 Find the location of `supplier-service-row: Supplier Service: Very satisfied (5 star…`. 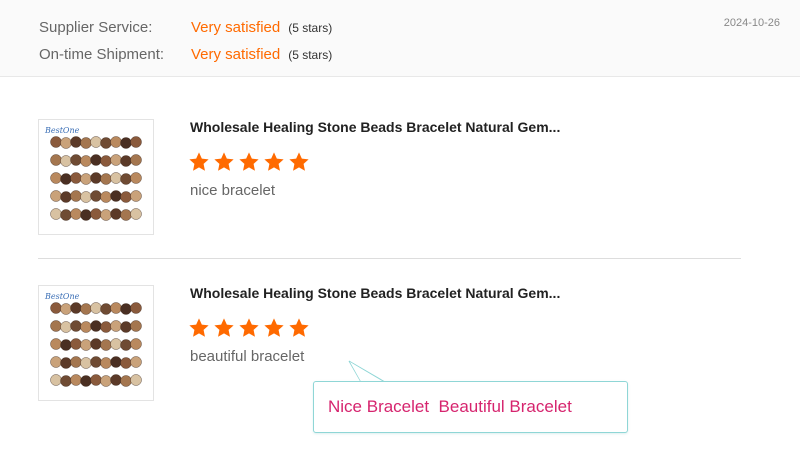

supplier-service-row: Supplier Service: Very satisfied (5 star… is located at coordinates (185, 30).